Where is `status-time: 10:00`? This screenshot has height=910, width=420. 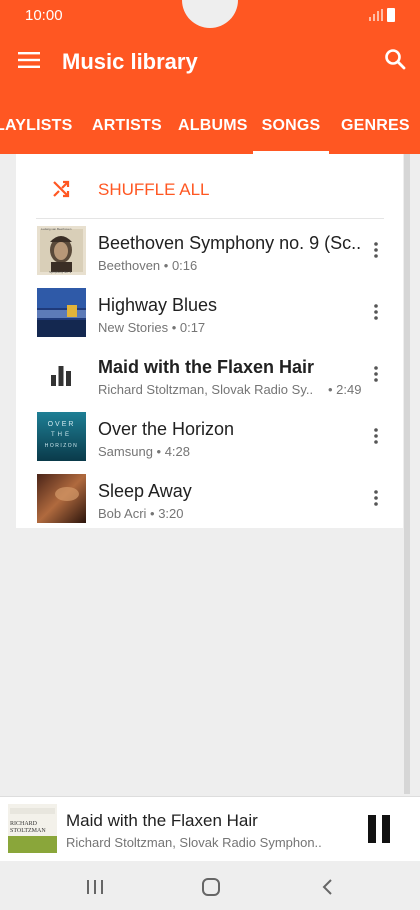
status-time: 10:00 is located at coordinates (44, 15).